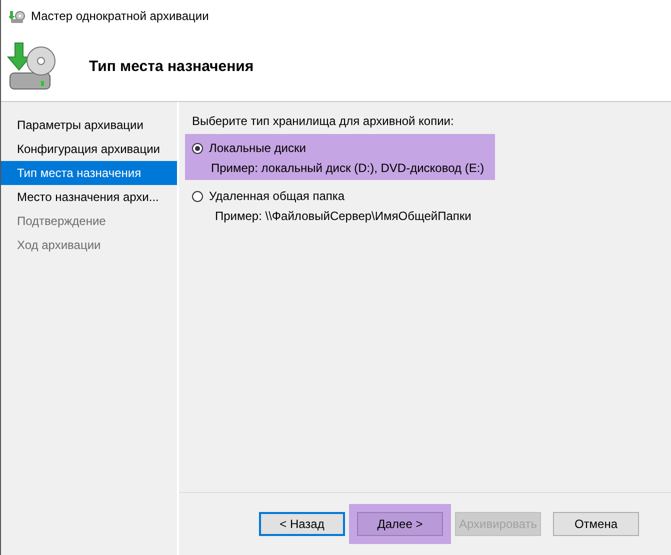 The height and width of the screenshot is (555, 671). Describe the element at coordinates (343, 216) in the screenshot. I see `example-text: Пример: \\ФайловыйСервер\ИмяОбщейПапки` at that location.